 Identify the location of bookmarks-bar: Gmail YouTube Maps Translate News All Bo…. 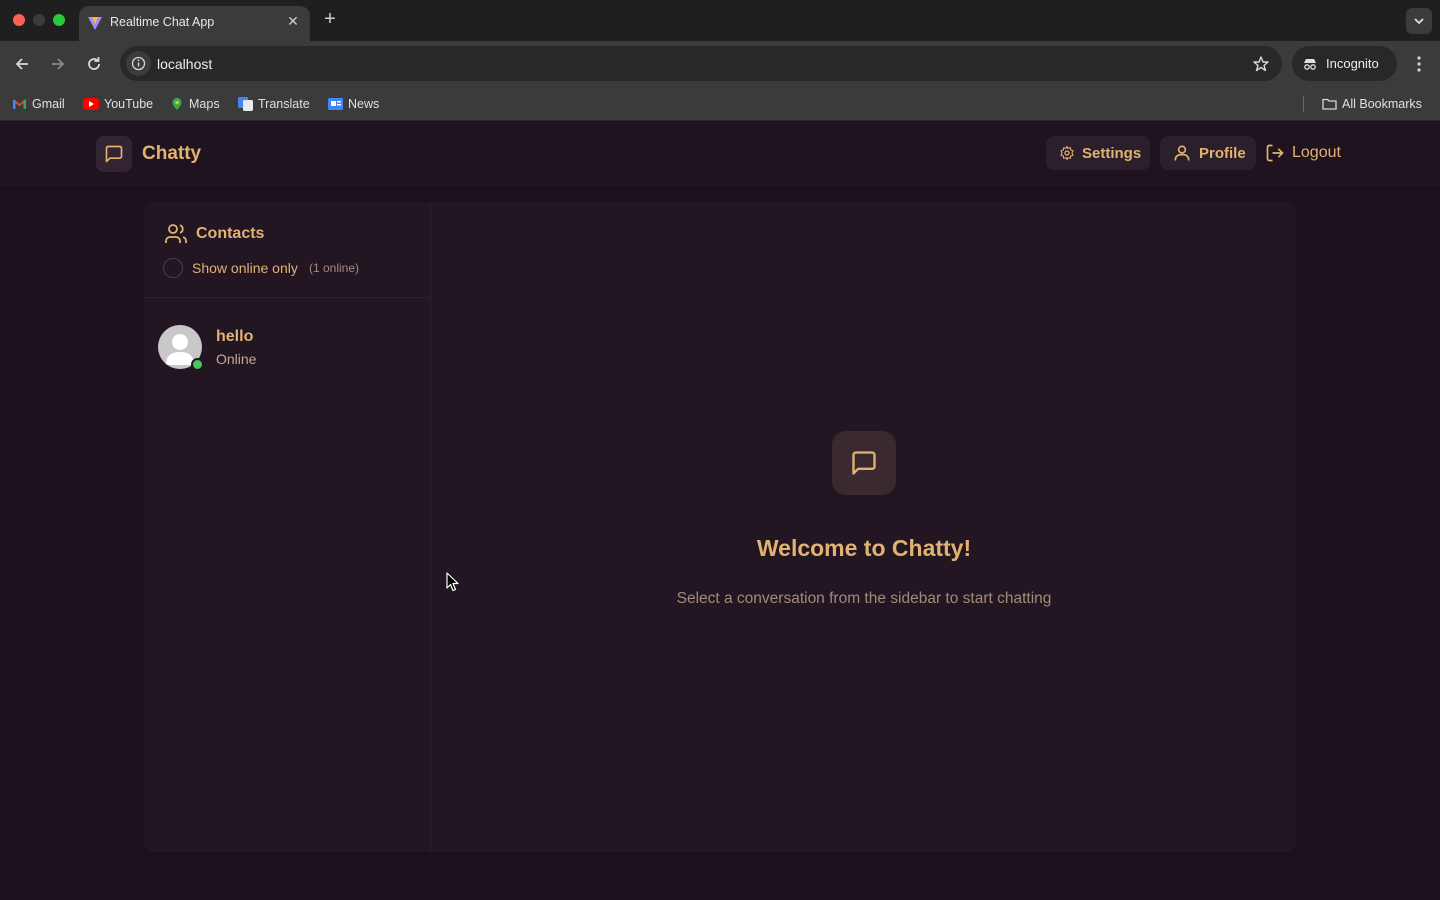
(720, 104).